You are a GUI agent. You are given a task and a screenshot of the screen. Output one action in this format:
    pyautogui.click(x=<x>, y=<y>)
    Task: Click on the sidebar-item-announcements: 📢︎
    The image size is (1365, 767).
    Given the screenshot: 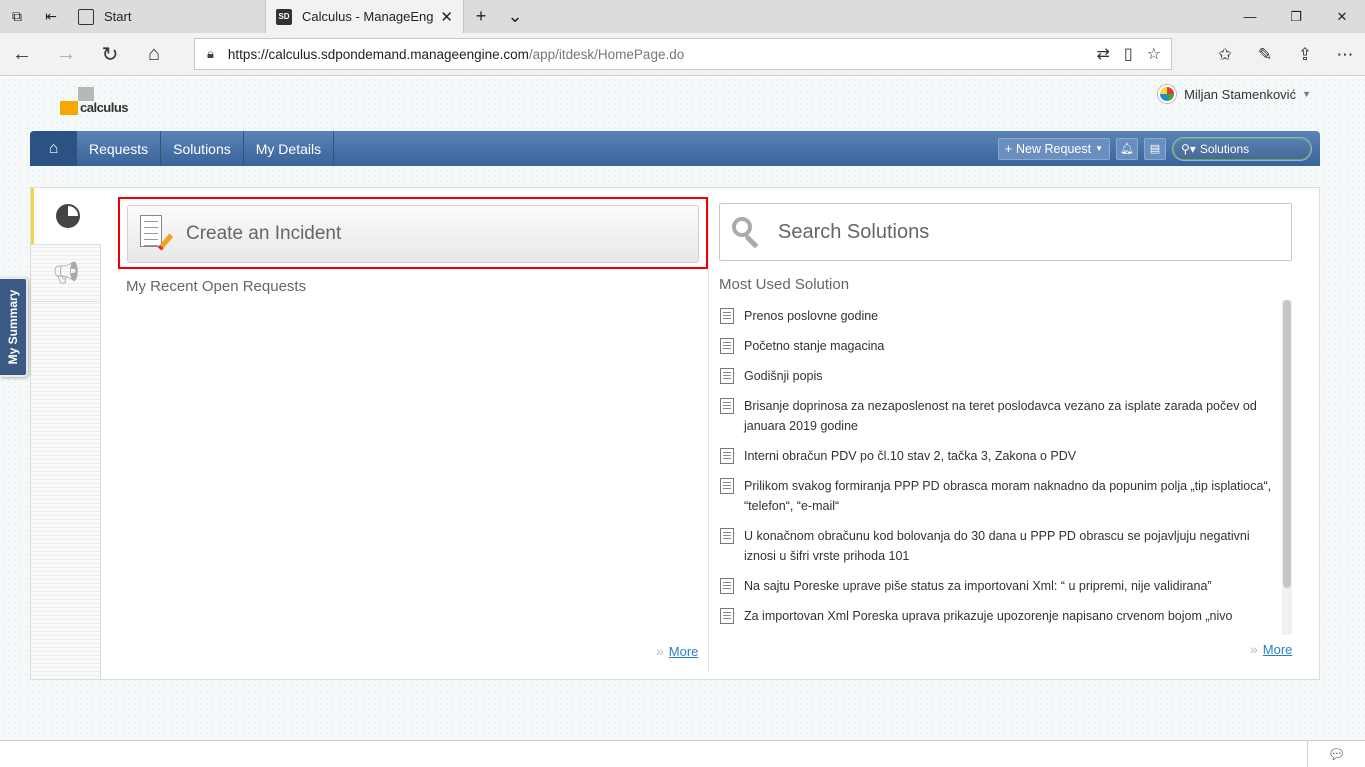 What is the action you would take?
    pyautogui.click(x=66, y=273)
    